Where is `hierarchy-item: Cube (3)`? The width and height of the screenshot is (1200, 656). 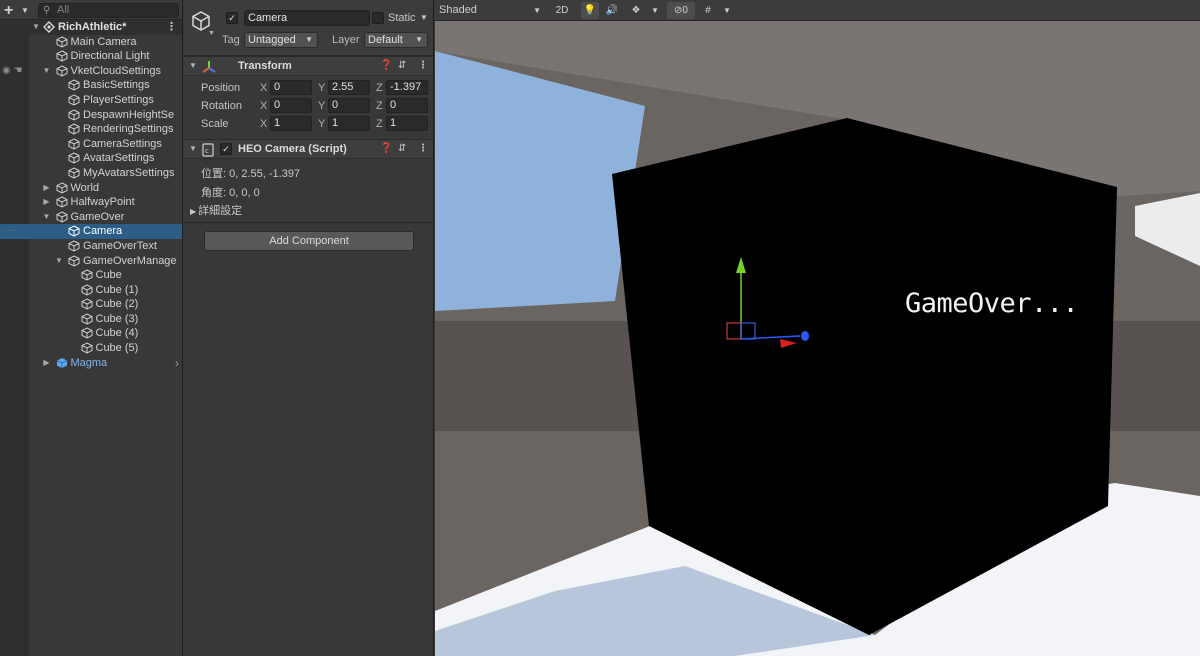 hierarchy-item: Cube (3) is located at coordinates (91, 319).